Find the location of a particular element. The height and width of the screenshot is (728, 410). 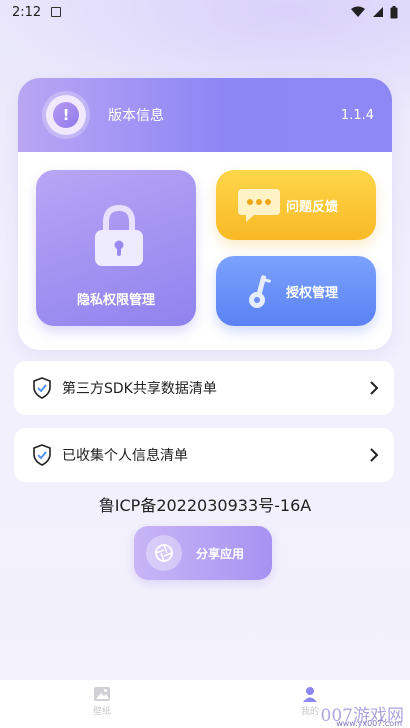

signal-icon is located at coordinates (378, 12).